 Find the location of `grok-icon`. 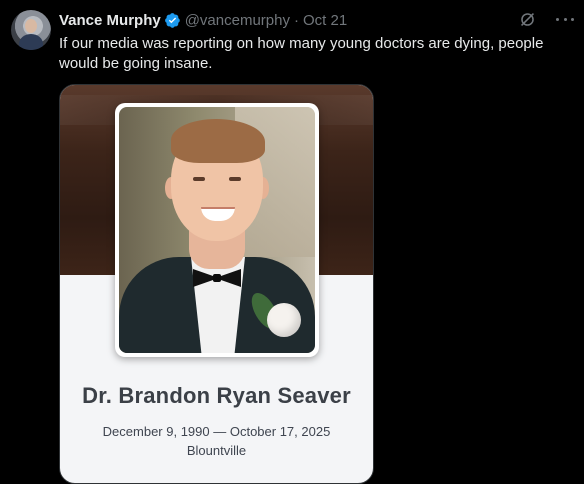

grok-icon is located at coordinates (527, 19).